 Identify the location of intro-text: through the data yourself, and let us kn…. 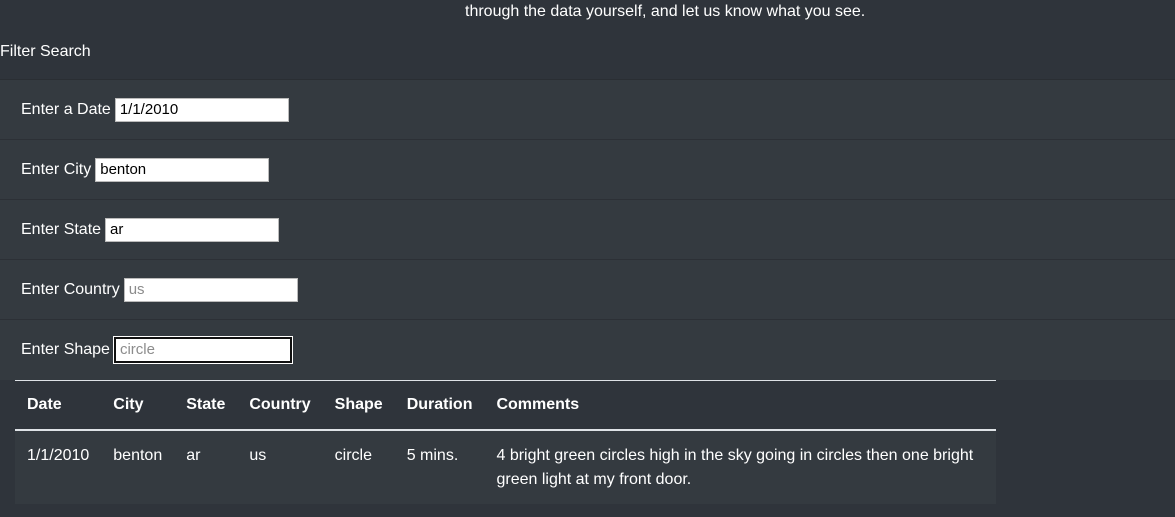
(665, 11).